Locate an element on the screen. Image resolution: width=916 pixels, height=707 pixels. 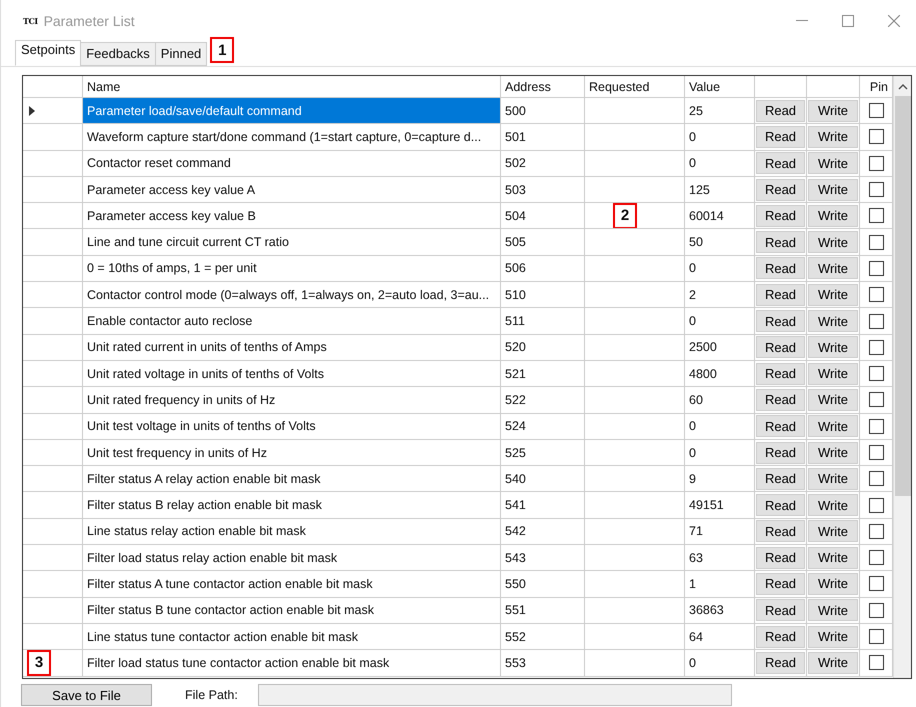
table-cell: Unit test frequency in units of Hz is located at coordinates (292, 453).